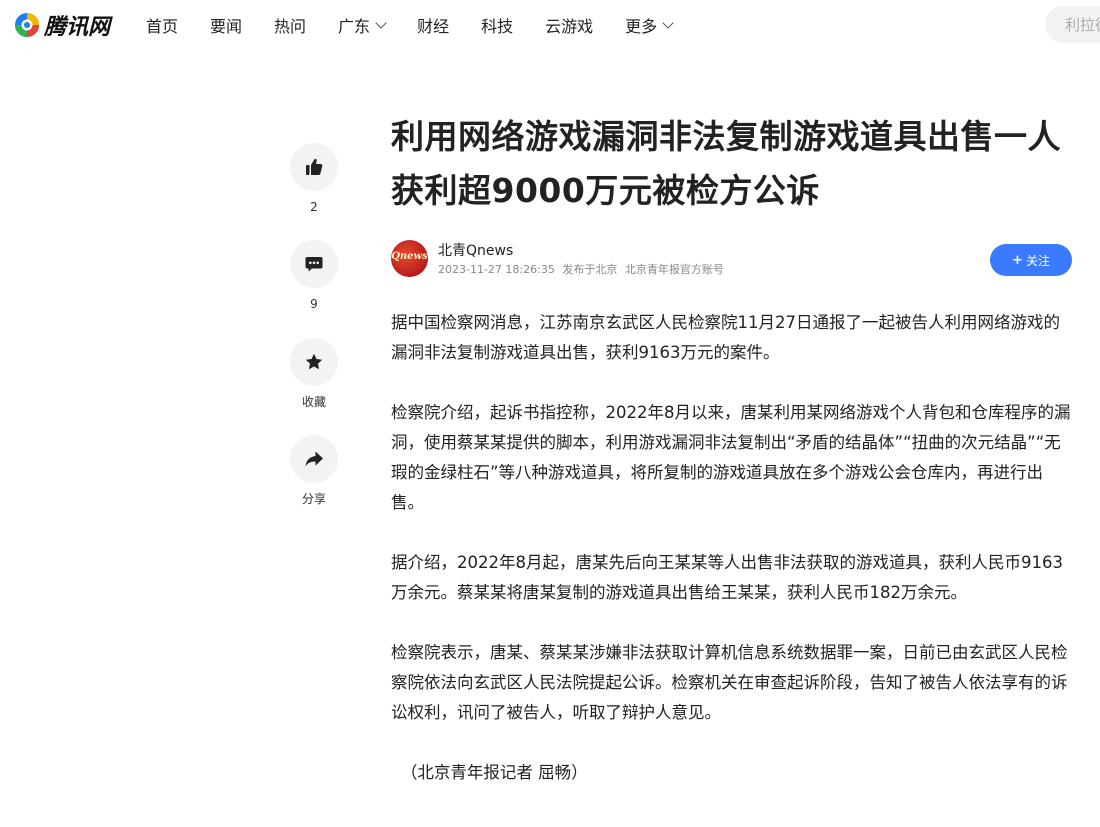 The image size is (1100, 827). Describe the element at coordinates (1082, 24) in the screenshot. I see `search-input` at that location.